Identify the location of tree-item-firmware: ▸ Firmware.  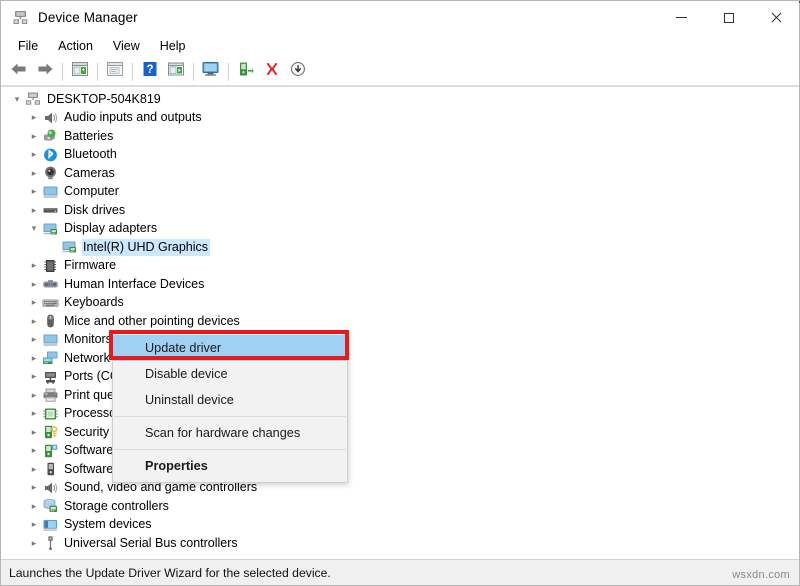
(400, 266).